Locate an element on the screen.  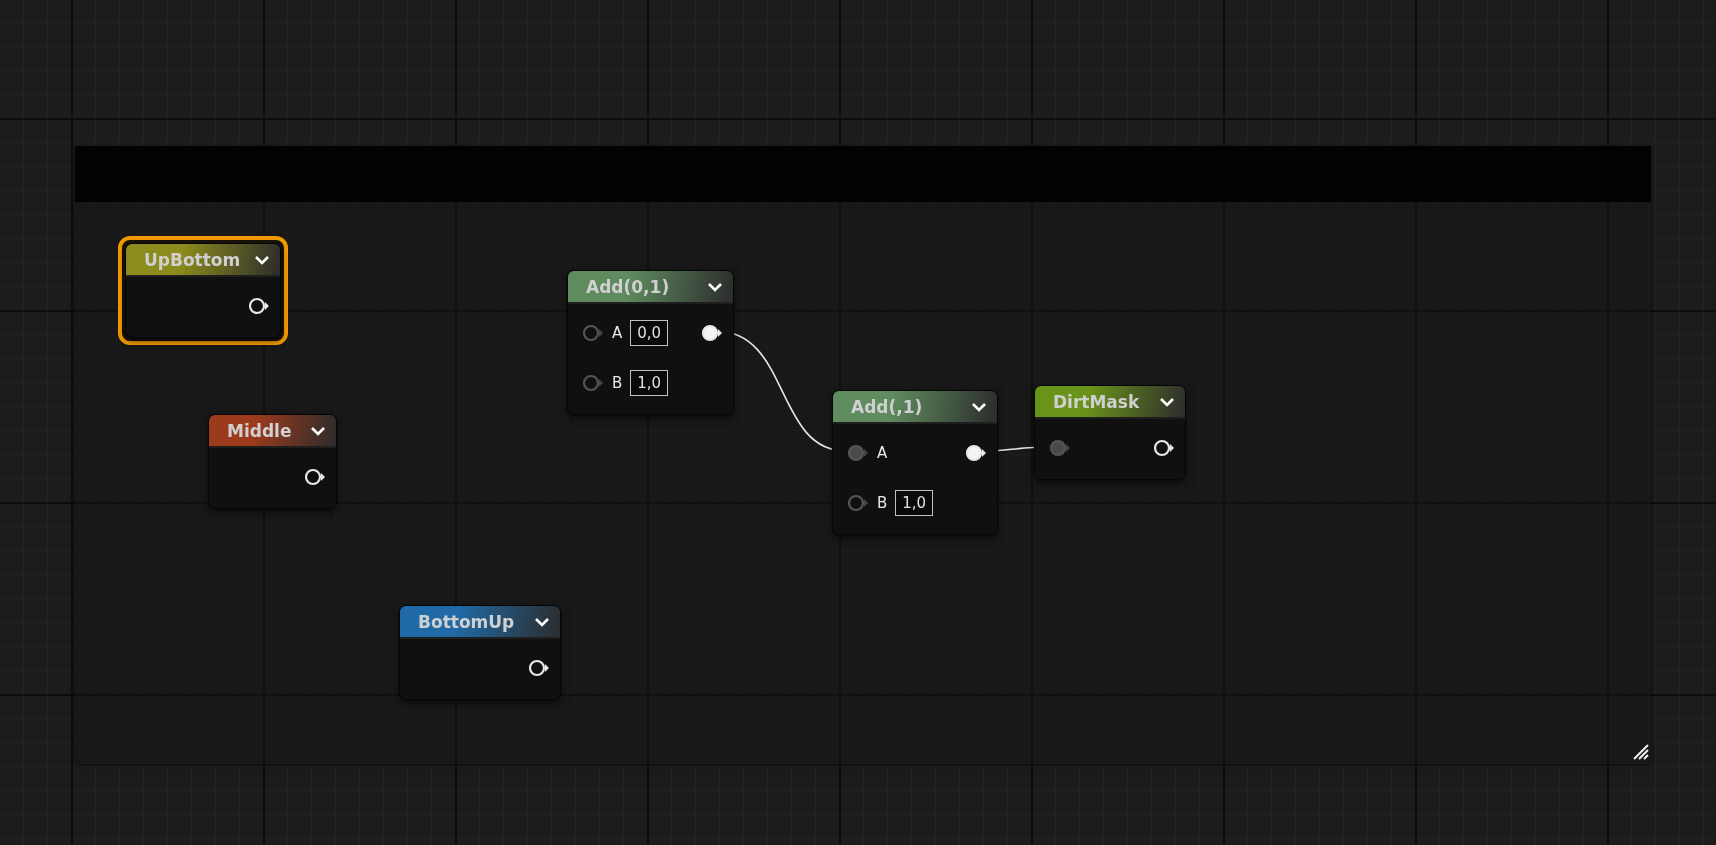
graph-node: BottomUp is located at coordinates (480, 652).